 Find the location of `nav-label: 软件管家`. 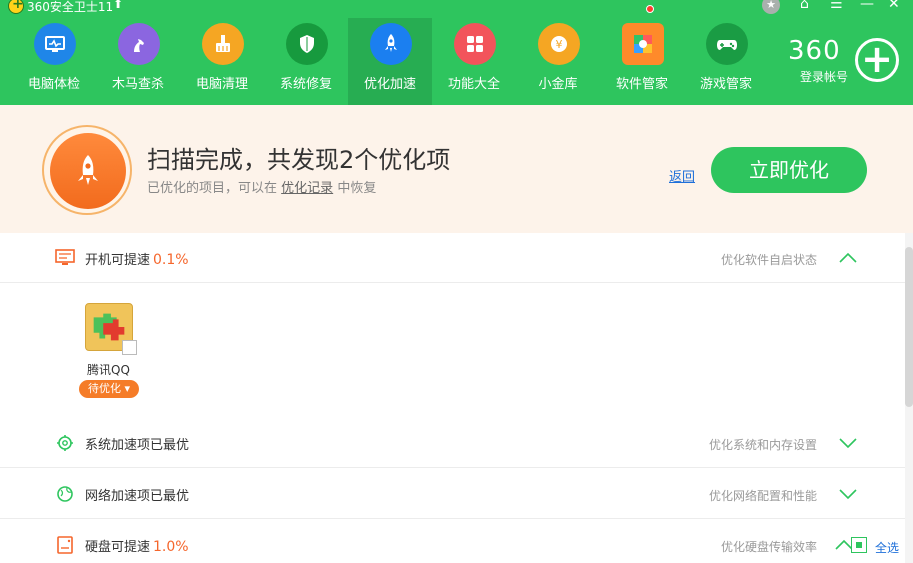

nav-label: 软件管家 is located at coordinates (641, 84).